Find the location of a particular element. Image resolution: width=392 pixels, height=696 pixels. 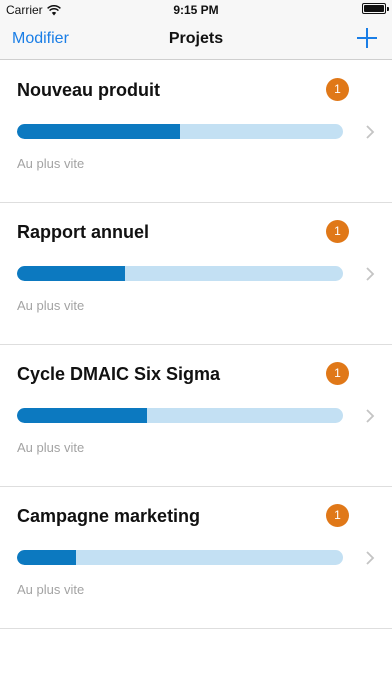

project-title: Campagne marketing is located at coordinates (109, 516).